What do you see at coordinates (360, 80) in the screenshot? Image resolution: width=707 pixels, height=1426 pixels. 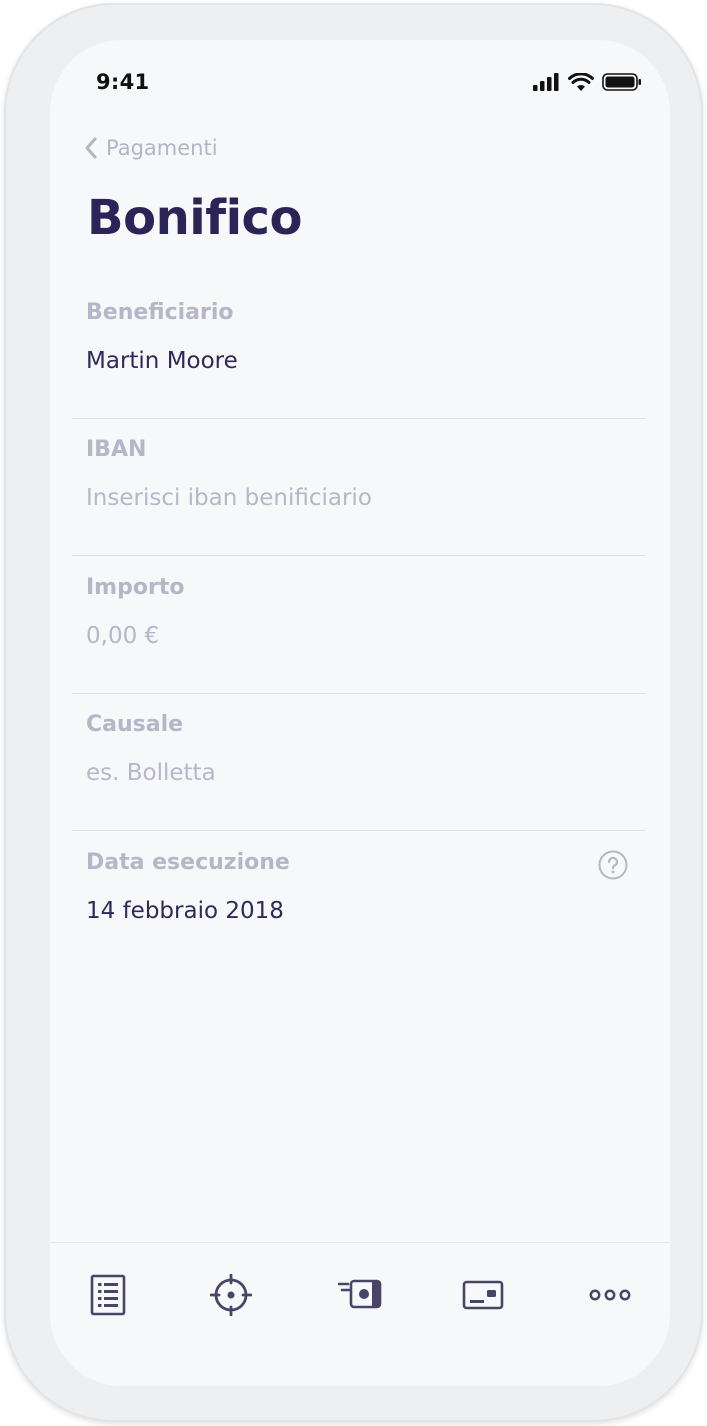 I see `status-bar: 9:41` at bounding box center [360, 80].